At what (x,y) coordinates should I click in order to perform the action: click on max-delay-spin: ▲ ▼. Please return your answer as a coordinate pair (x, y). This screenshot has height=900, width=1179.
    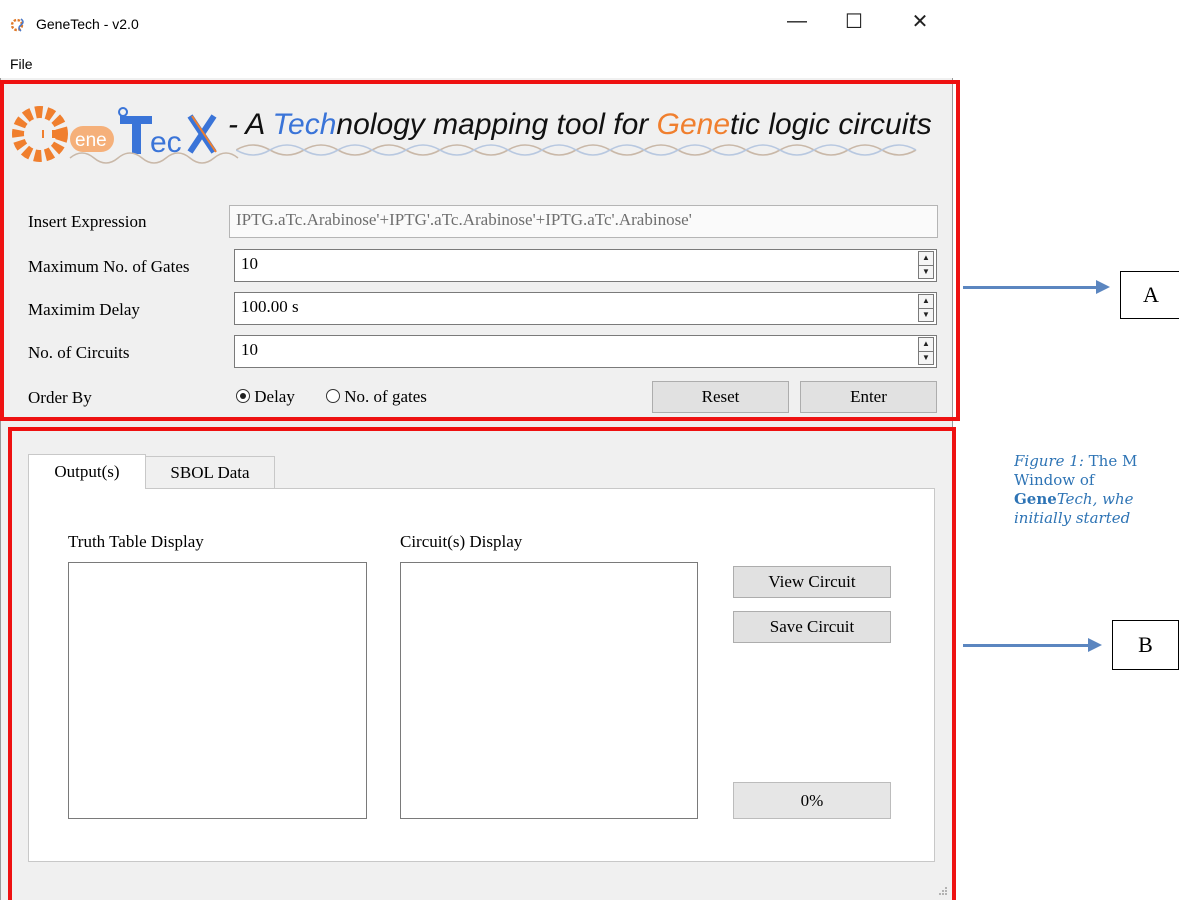
    Looking at the image, I should click on (926, 308).